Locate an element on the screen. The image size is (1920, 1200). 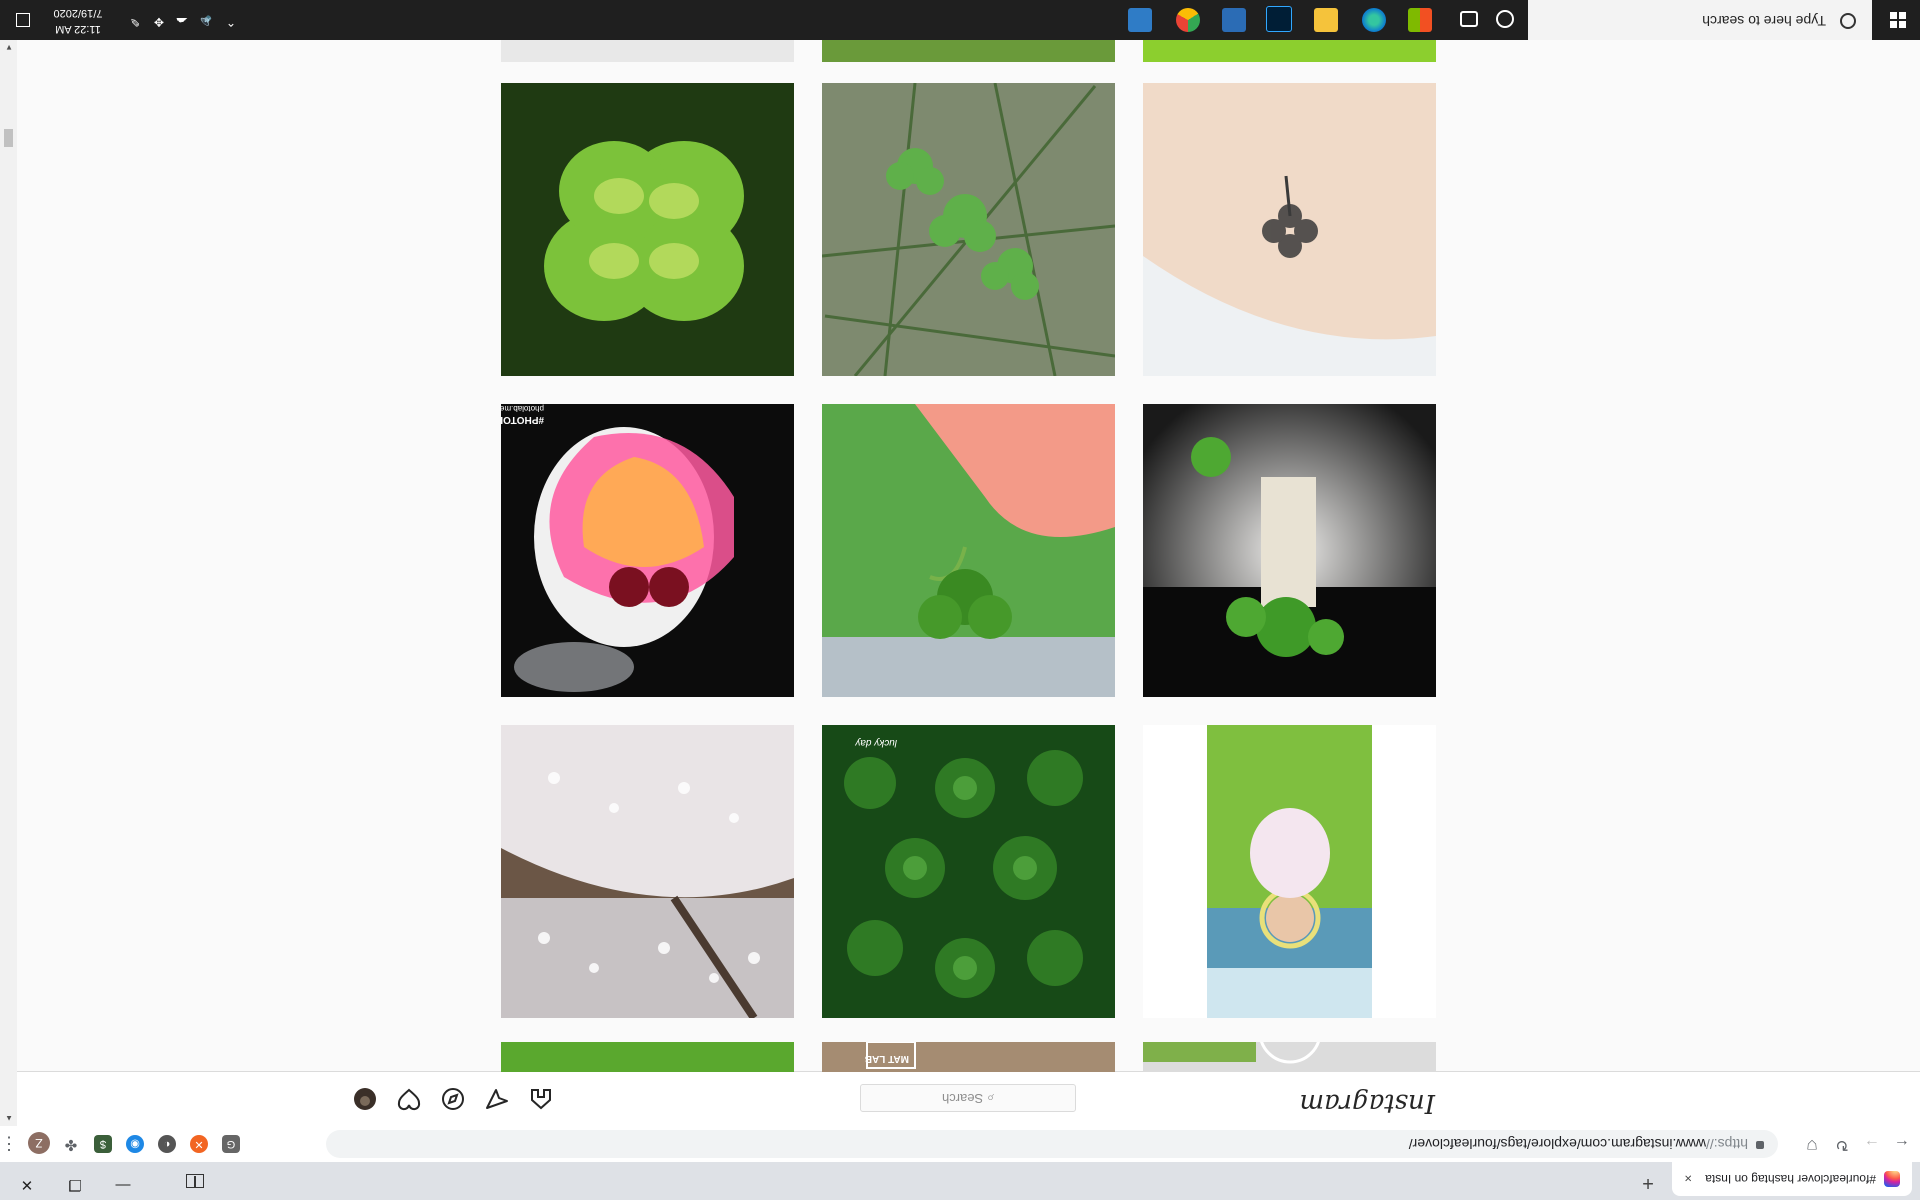
extension-g-icon: G is located at coordinates (231, 1144).